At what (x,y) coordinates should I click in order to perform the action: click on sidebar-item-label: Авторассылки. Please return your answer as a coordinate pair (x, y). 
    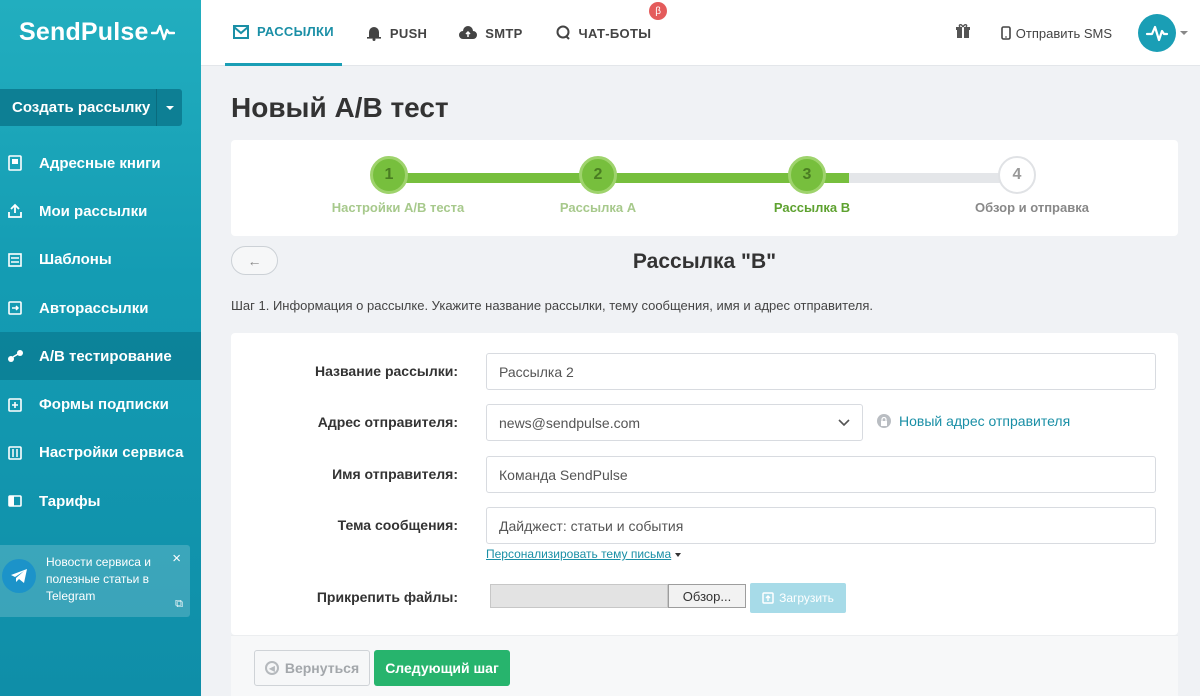
    Looking at the image, I should click on (94, 308).